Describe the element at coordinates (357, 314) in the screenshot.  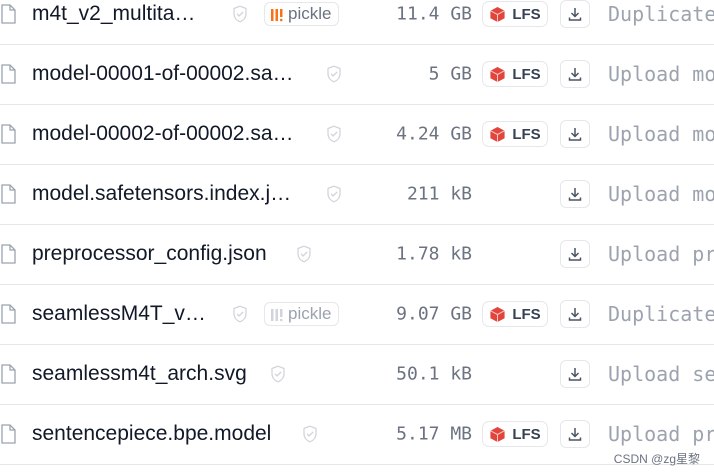
I see `file-row: seamlessM4T_v… pickle 9.07 GB LFS Duplicate` at that location.